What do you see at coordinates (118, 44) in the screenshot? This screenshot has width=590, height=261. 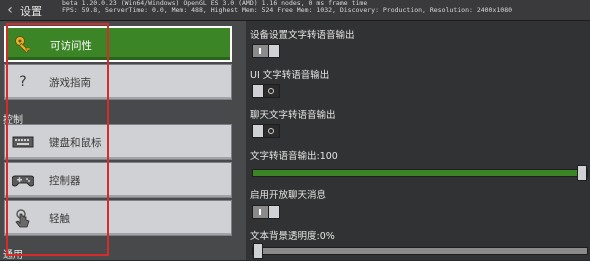 I see `sidebar-item-accessibility: 可访问性` at bounding box center [118, 44].